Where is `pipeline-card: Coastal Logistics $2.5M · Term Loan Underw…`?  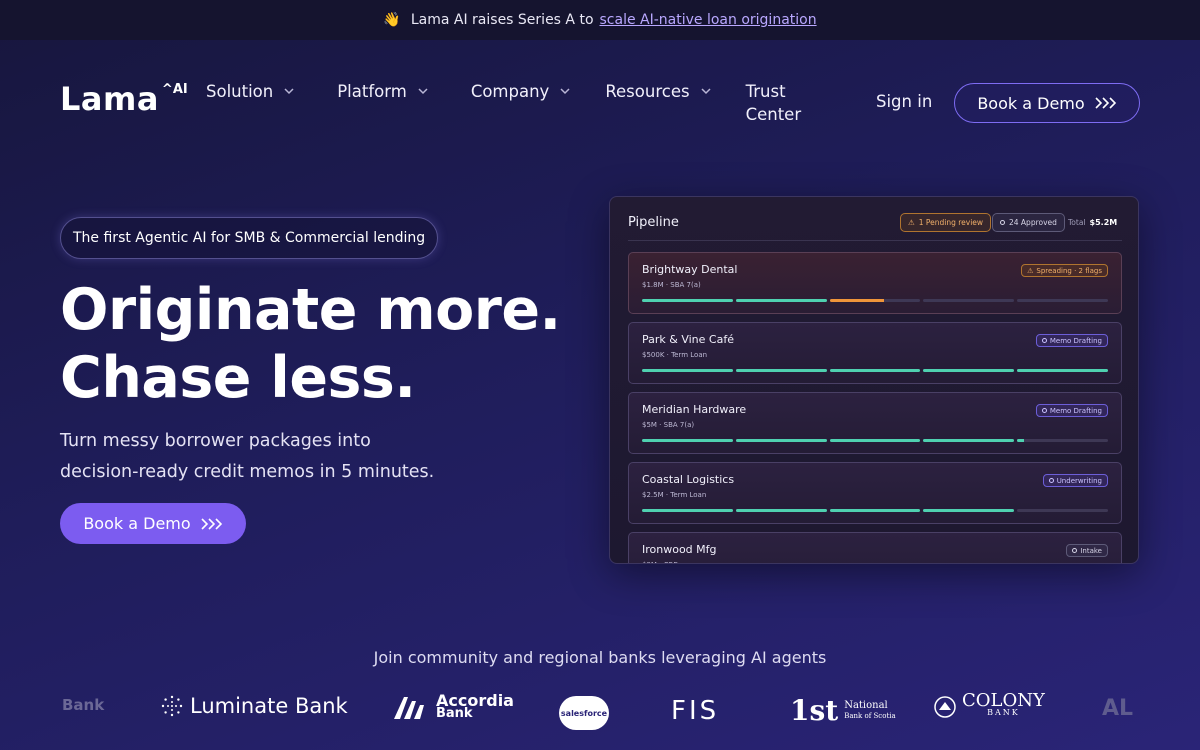
pipeline-card: Coastal Logistics $2.5M · Term Loan Underw… is located at coordinates (875, 493).